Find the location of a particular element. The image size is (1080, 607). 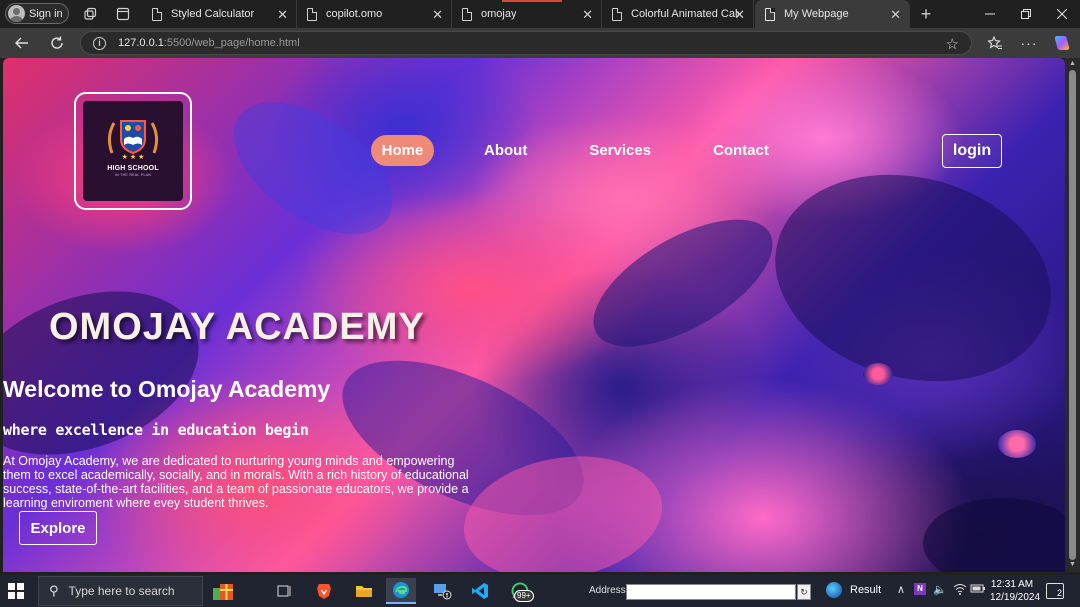

notification-badge: 99+ is located at coordinates (524, 596).